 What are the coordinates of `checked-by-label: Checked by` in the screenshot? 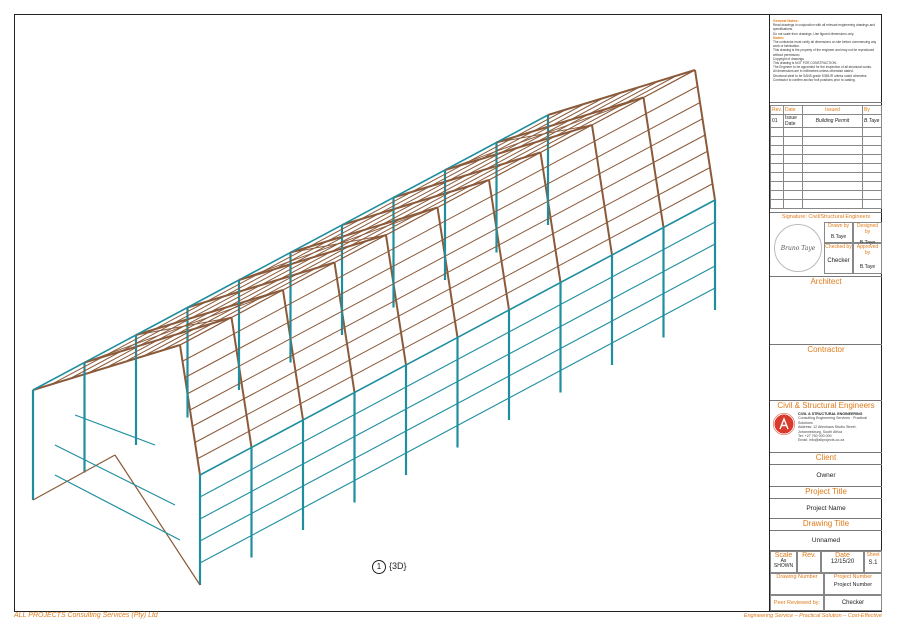 It's located at (838, 247).